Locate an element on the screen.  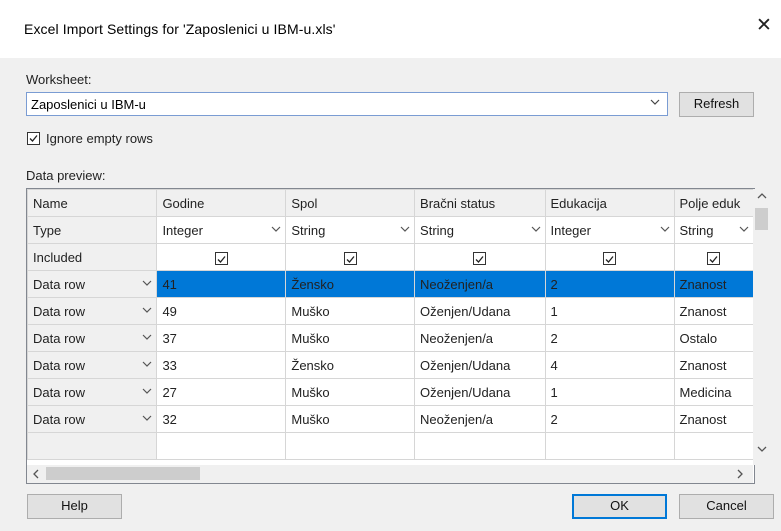
table-row-partial is located at coordinates (390, 446).